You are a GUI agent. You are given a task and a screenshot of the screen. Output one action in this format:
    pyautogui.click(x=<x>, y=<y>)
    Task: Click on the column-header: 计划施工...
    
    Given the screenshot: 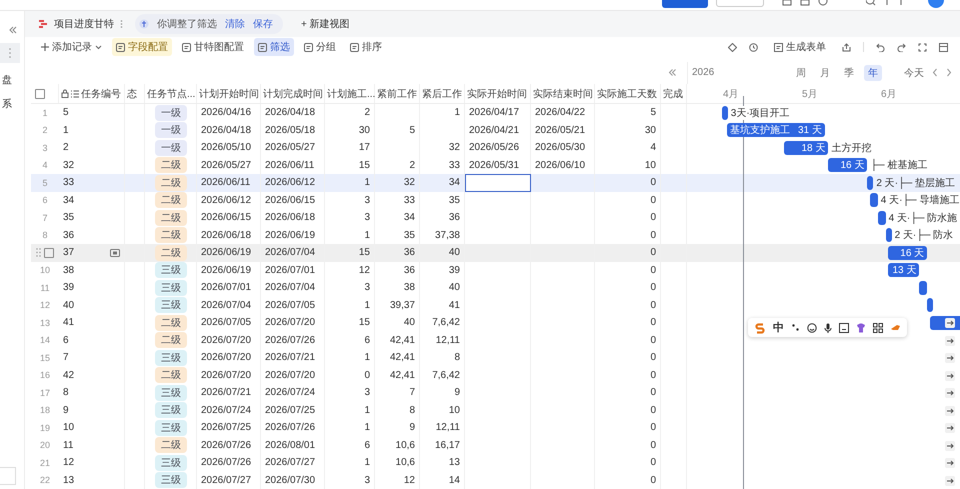 What is the action you would take?
    pyautogui.click(x=351, y=93)
    